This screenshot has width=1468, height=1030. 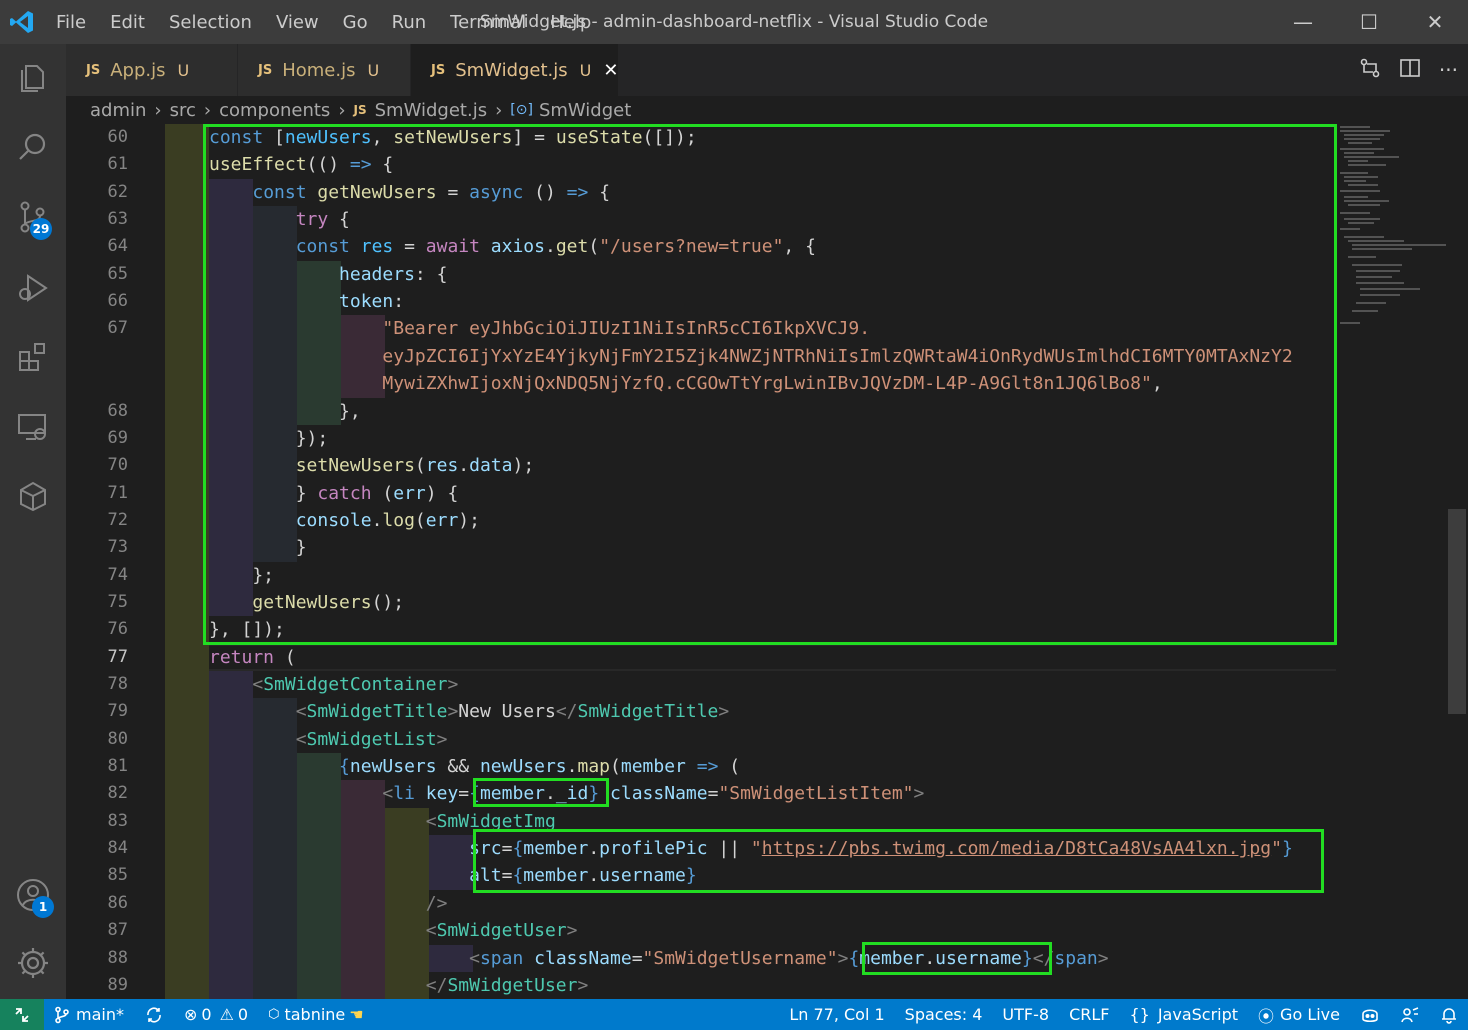 What do you see at coordinates (507, 985) in the screenshot?
I see `code-text: </SmWidgetUser>` at bounding box center [507, 985].